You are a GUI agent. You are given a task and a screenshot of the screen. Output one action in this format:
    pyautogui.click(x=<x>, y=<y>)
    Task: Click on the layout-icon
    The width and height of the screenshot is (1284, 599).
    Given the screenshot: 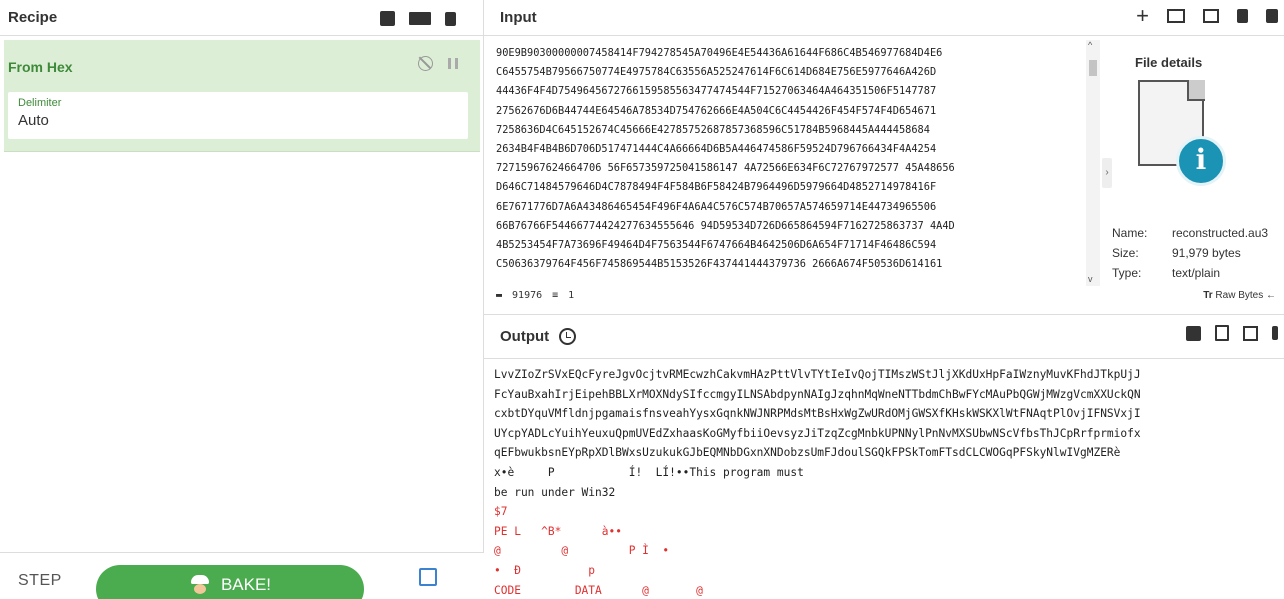 What is the action you would take?
    pyautogui.click(x=1272, y=16)
    